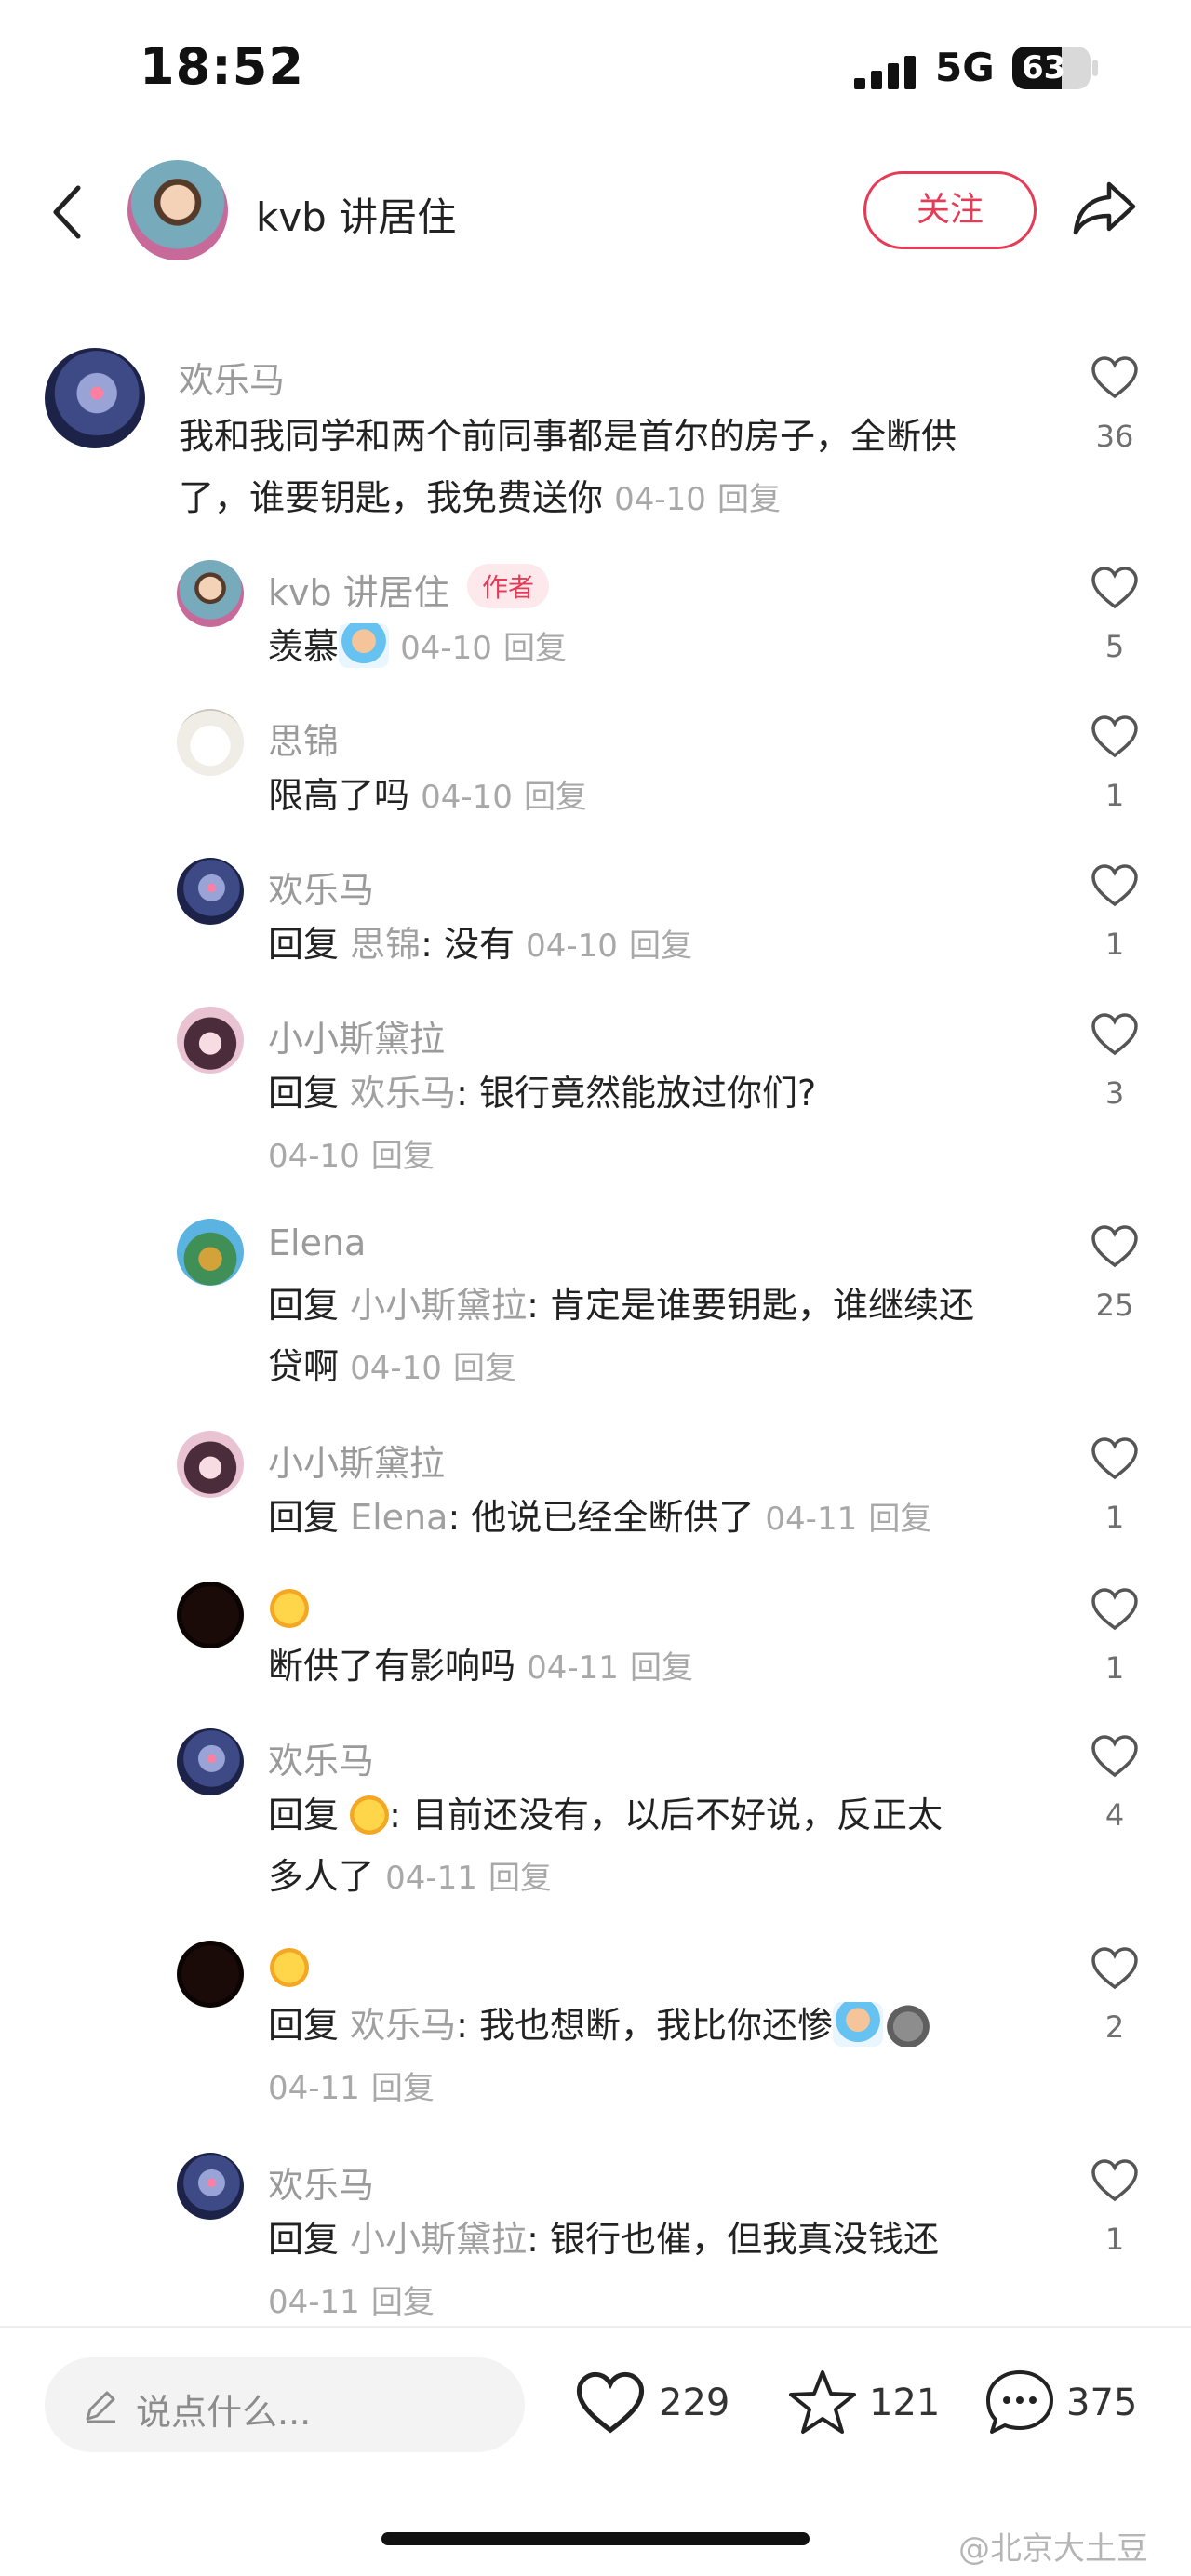 The height and width of the screenshot is (2576, 1191). I want to click on back-icon, so click(67, 212).